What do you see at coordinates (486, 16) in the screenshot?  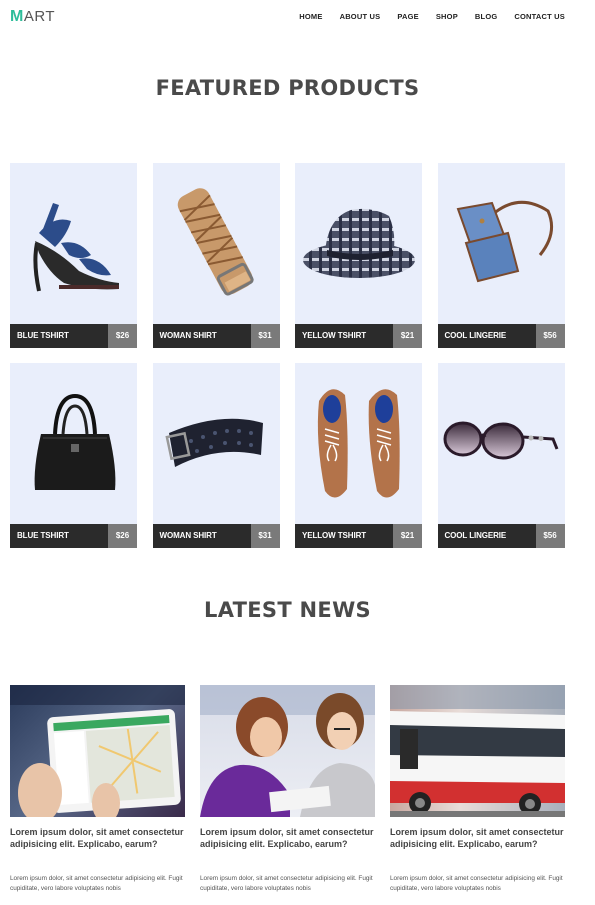 I see `nav-blog: BLOG` at bounding box center [486, 16].